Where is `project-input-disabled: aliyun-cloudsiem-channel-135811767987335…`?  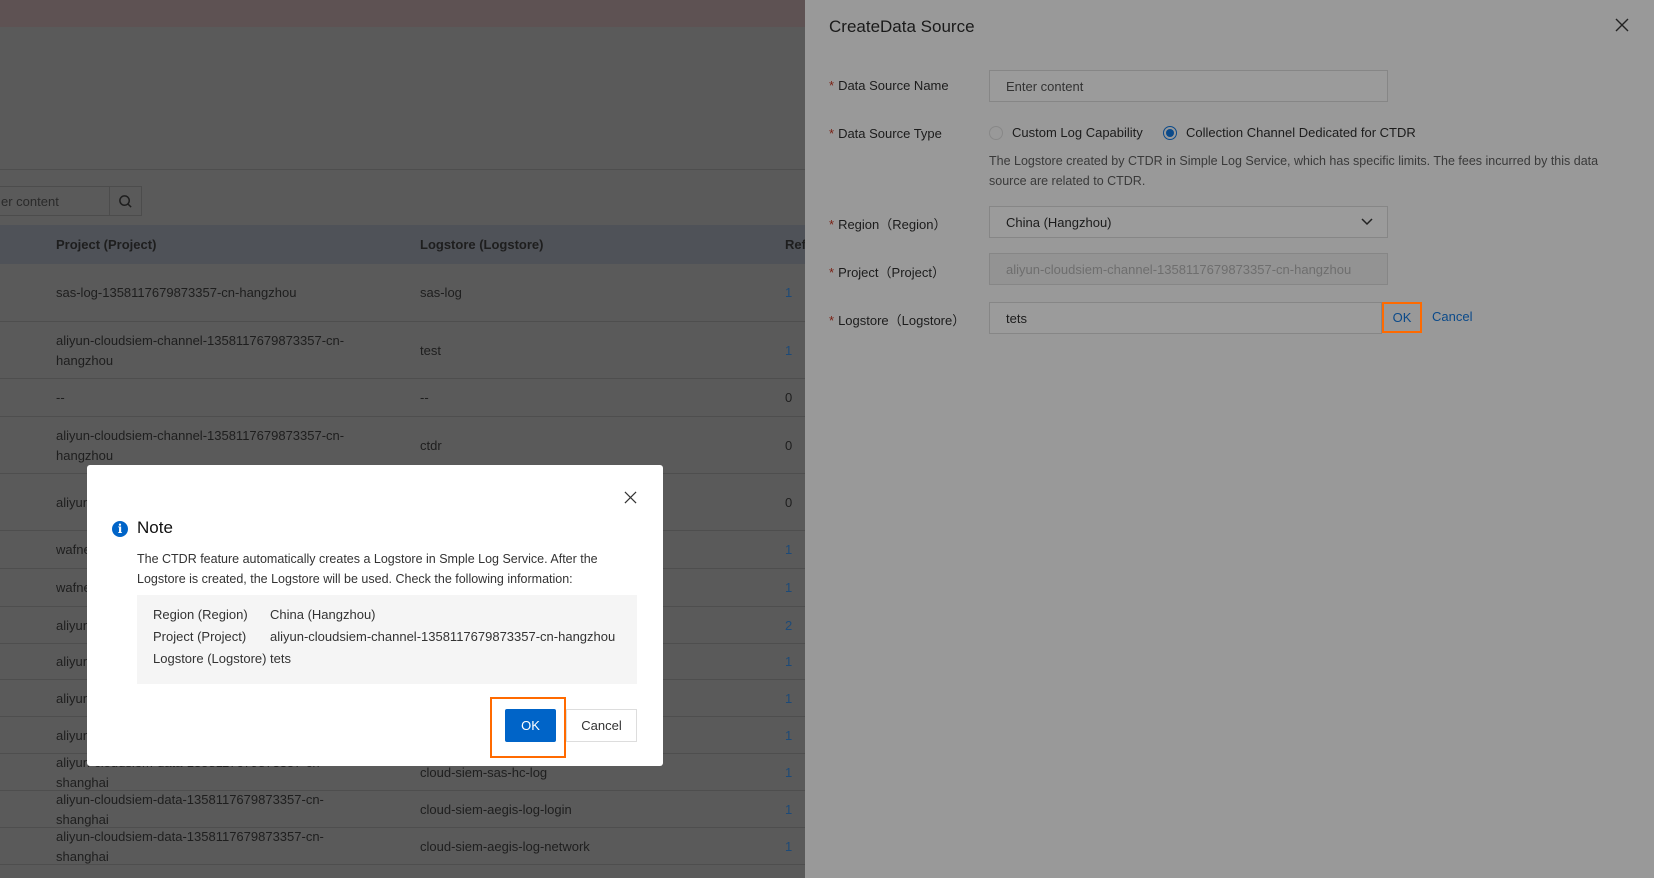 project-input-disabled: aliyun-cloudsiem-channel-135811767987335… is located at coordinates (1188, 269).